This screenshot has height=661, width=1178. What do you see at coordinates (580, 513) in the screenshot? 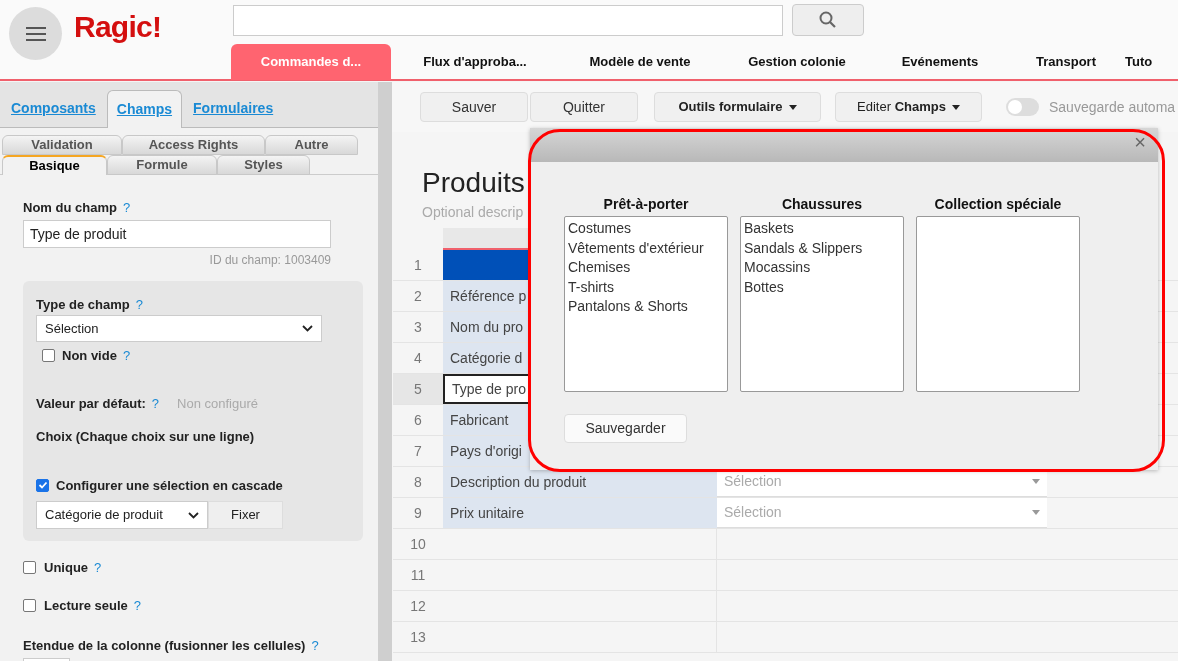
I see `field-cell: Prix unitaire` at bounding box center [580, 513].